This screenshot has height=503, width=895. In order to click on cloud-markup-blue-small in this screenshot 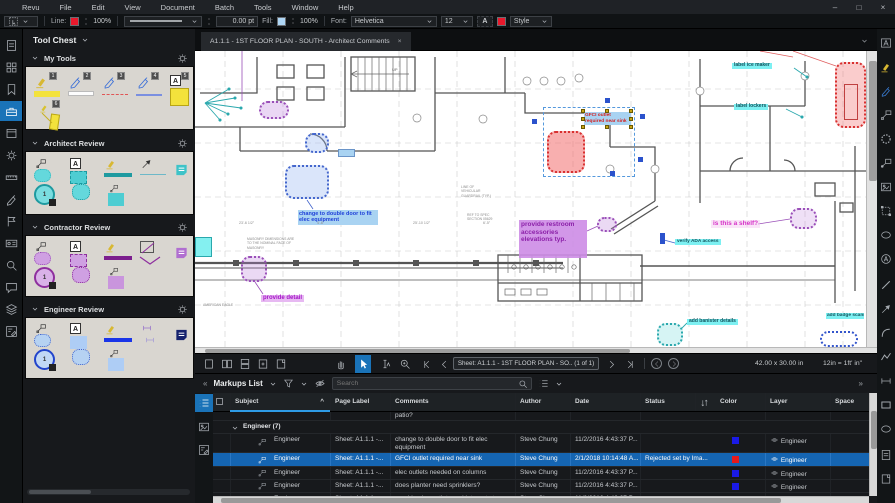, I will do `click(317, 143)`.